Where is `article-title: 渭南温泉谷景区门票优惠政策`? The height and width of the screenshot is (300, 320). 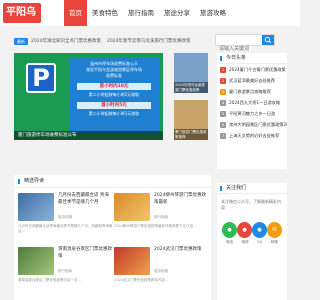 article-title: 渭南温泉谷景区门票优惠政策 is located at coordinates (85, 253).